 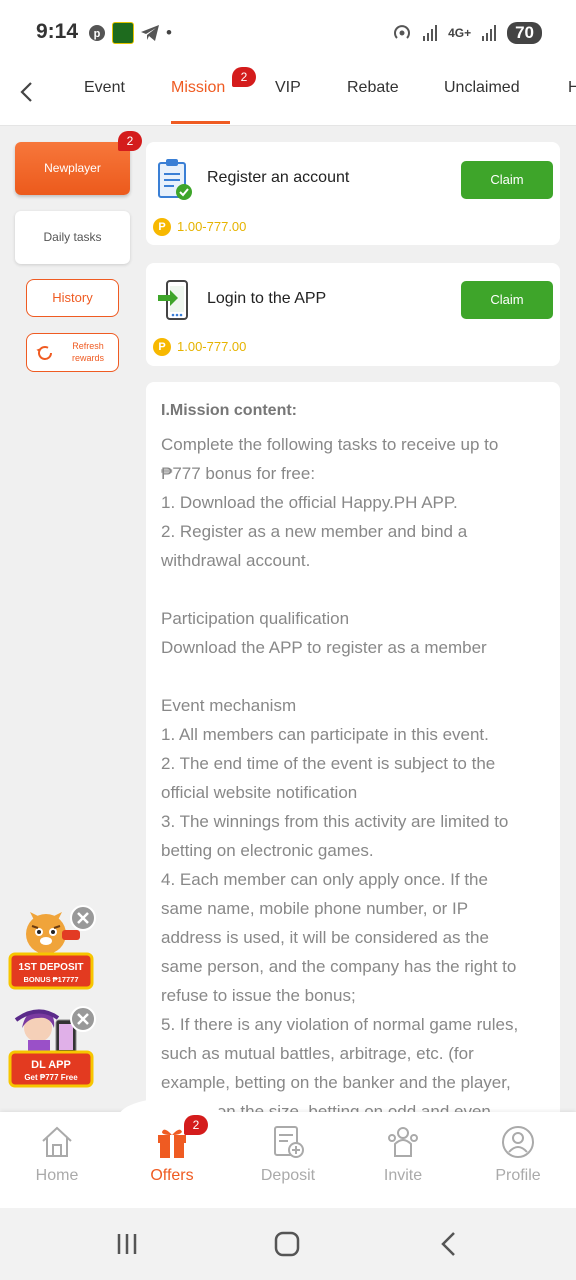 I want to click on hotspot-icon, so click(x=402, y=32).